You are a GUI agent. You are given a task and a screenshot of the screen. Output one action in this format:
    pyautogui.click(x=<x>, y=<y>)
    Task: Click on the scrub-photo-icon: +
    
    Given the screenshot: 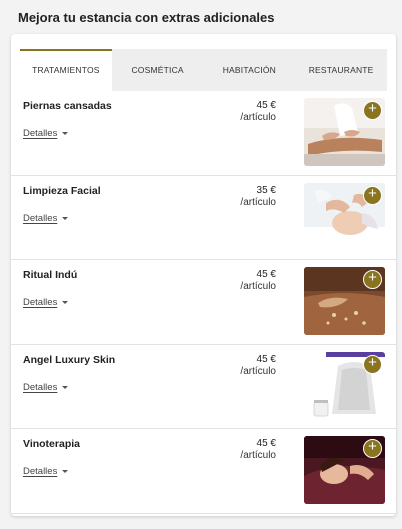 What is the action you would take?
    pyautogui.click(x=344, y=301)
    